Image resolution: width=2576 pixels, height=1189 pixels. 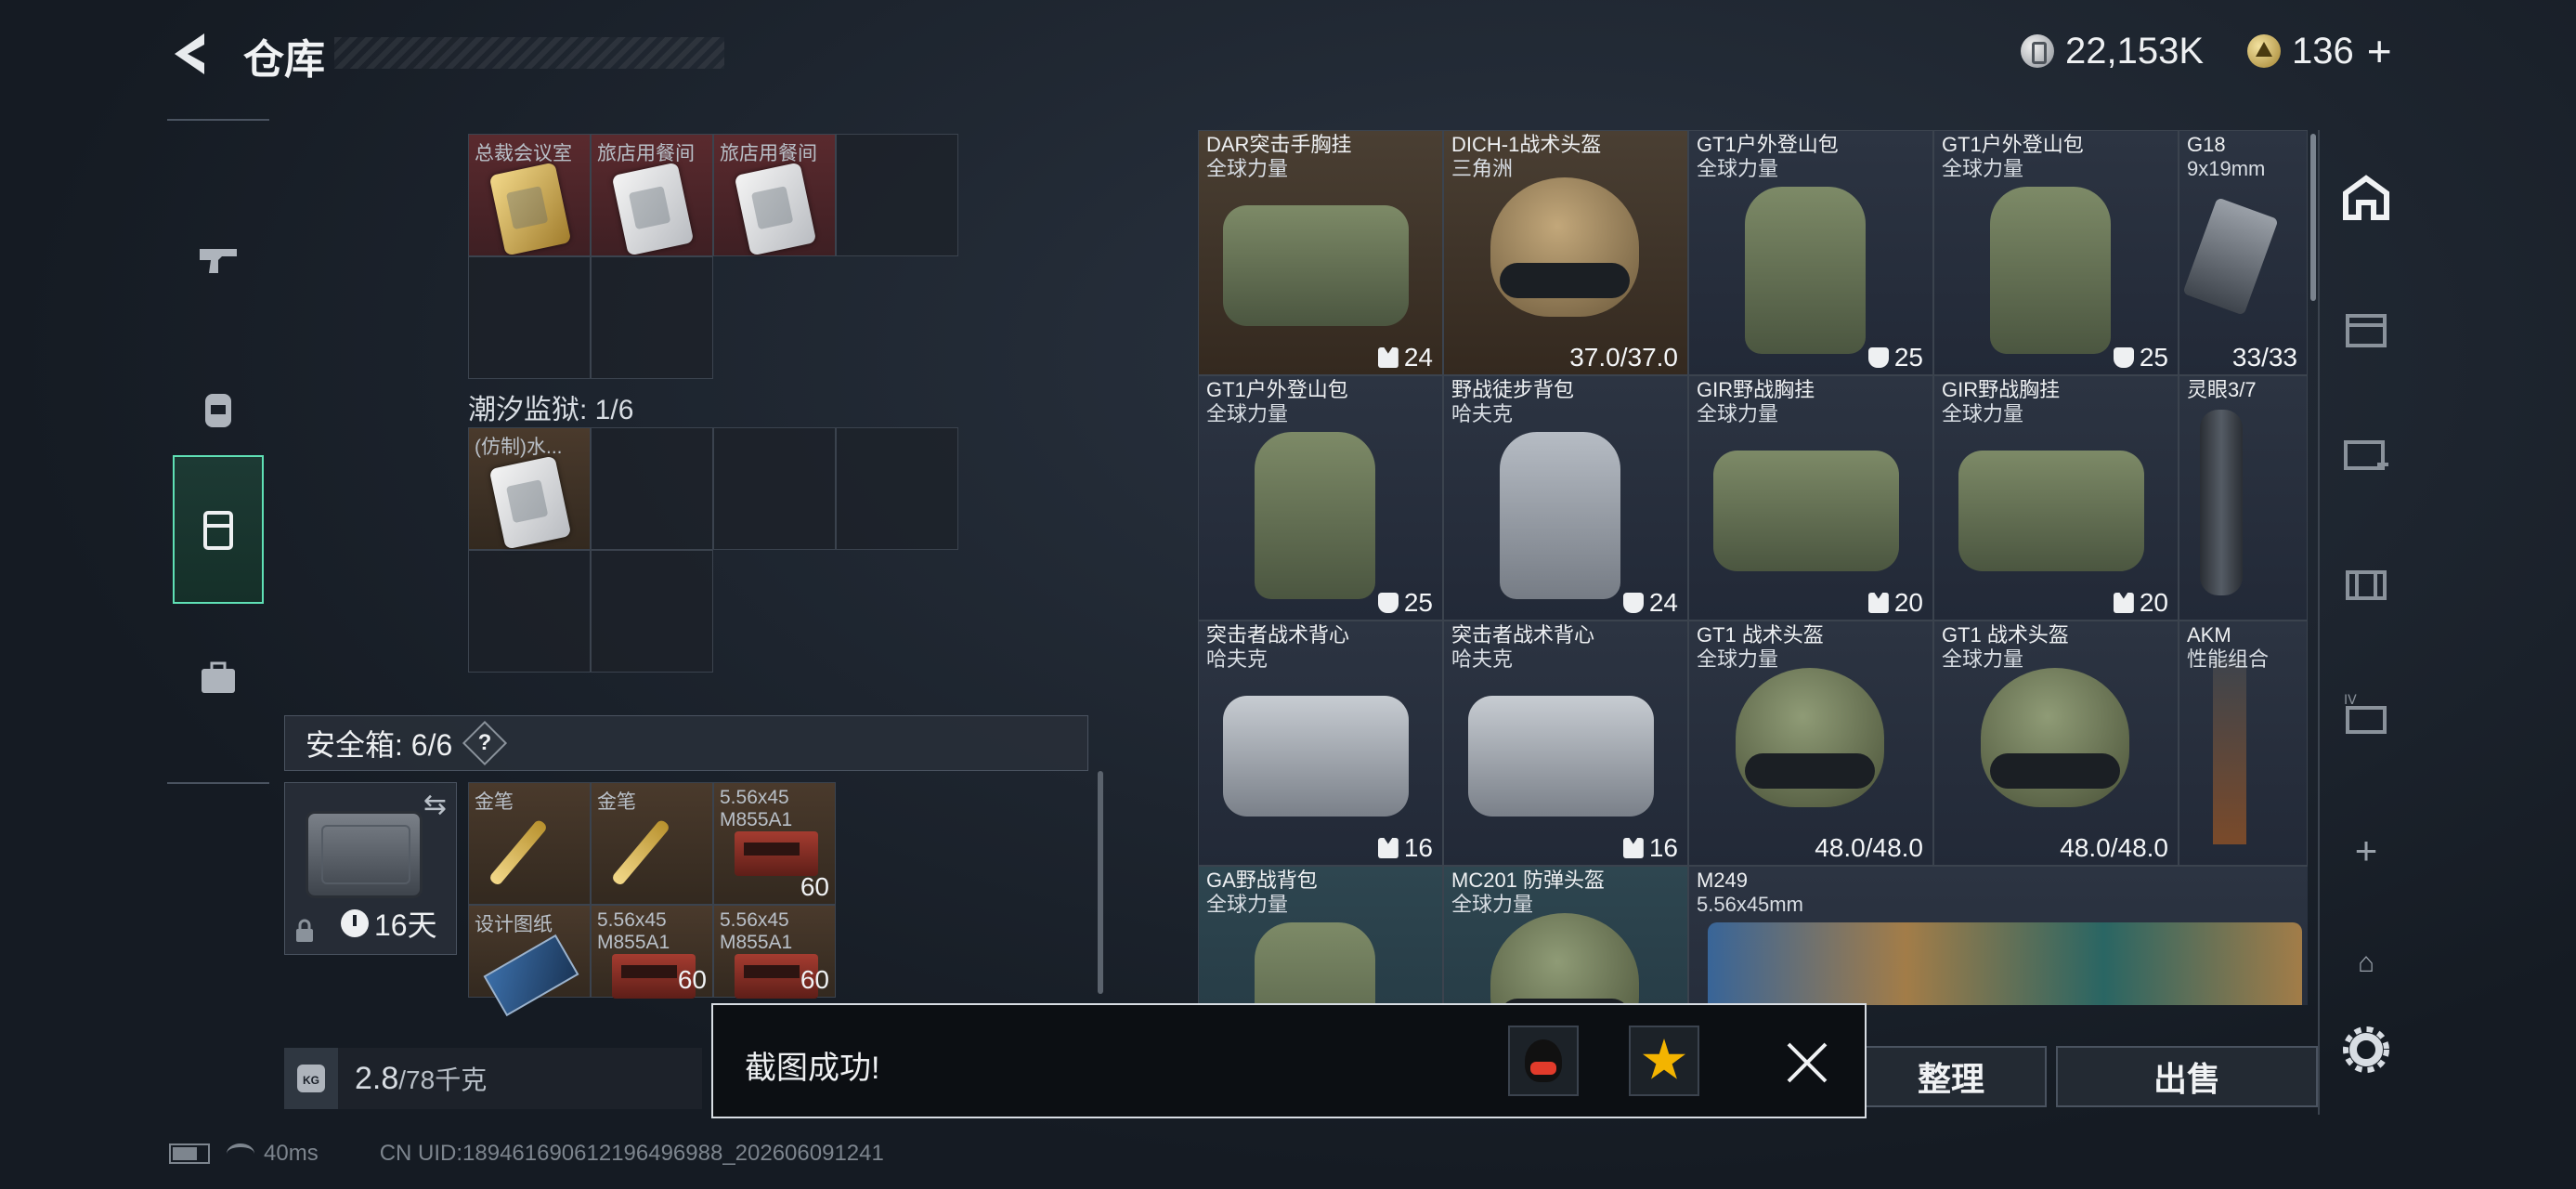 What do you see at coordinates (2264, 357) in the screenshot?
I see `item-value-text: 33/33` at bounding box center [2264, 357].